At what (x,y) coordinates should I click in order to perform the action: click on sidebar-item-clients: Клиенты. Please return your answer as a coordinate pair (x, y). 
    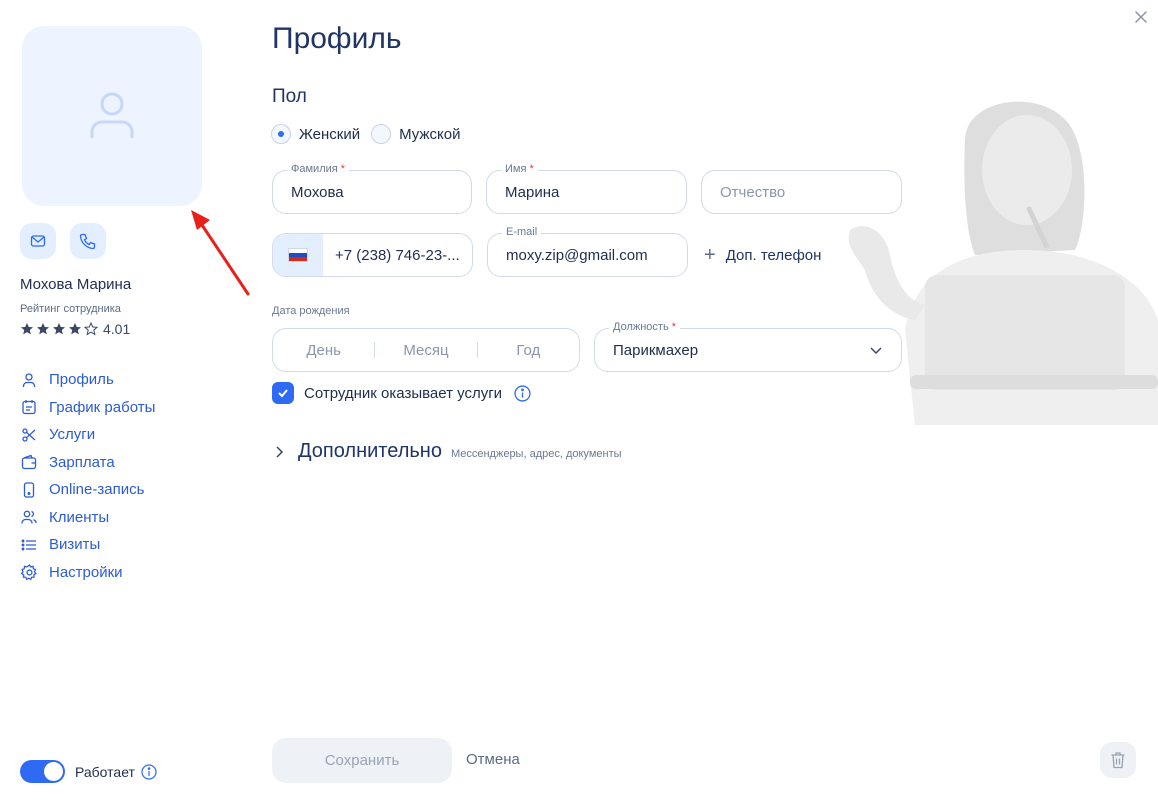
    Looking at the image, I should click on (87, 518).